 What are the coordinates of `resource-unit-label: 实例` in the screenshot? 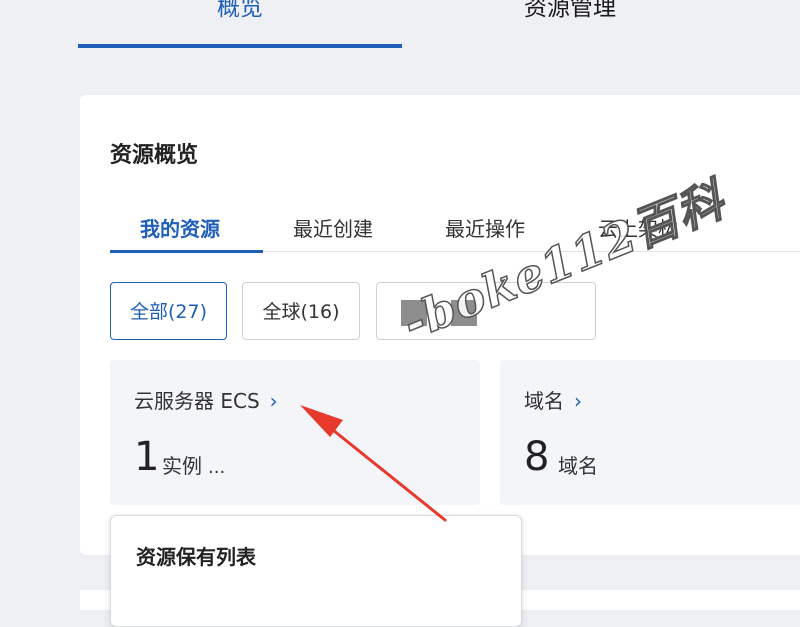 It's located at (182, 466).